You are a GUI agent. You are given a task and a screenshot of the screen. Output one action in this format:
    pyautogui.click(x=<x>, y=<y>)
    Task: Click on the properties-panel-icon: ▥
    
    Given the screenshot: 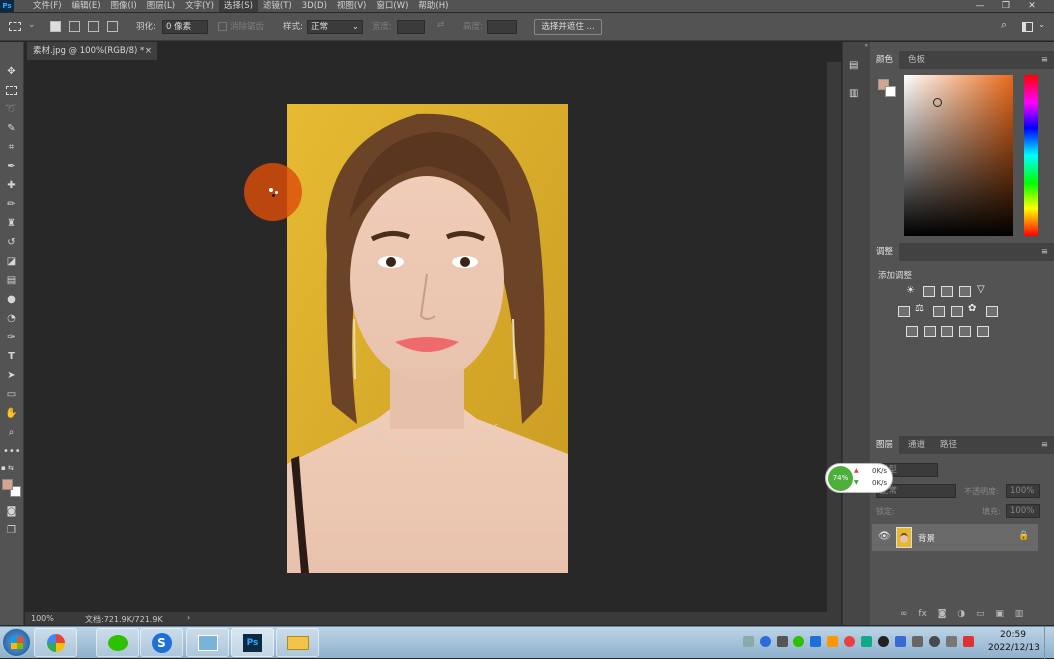 What is the action you would take?
    pyautogui.click(x=856, y=95)
    